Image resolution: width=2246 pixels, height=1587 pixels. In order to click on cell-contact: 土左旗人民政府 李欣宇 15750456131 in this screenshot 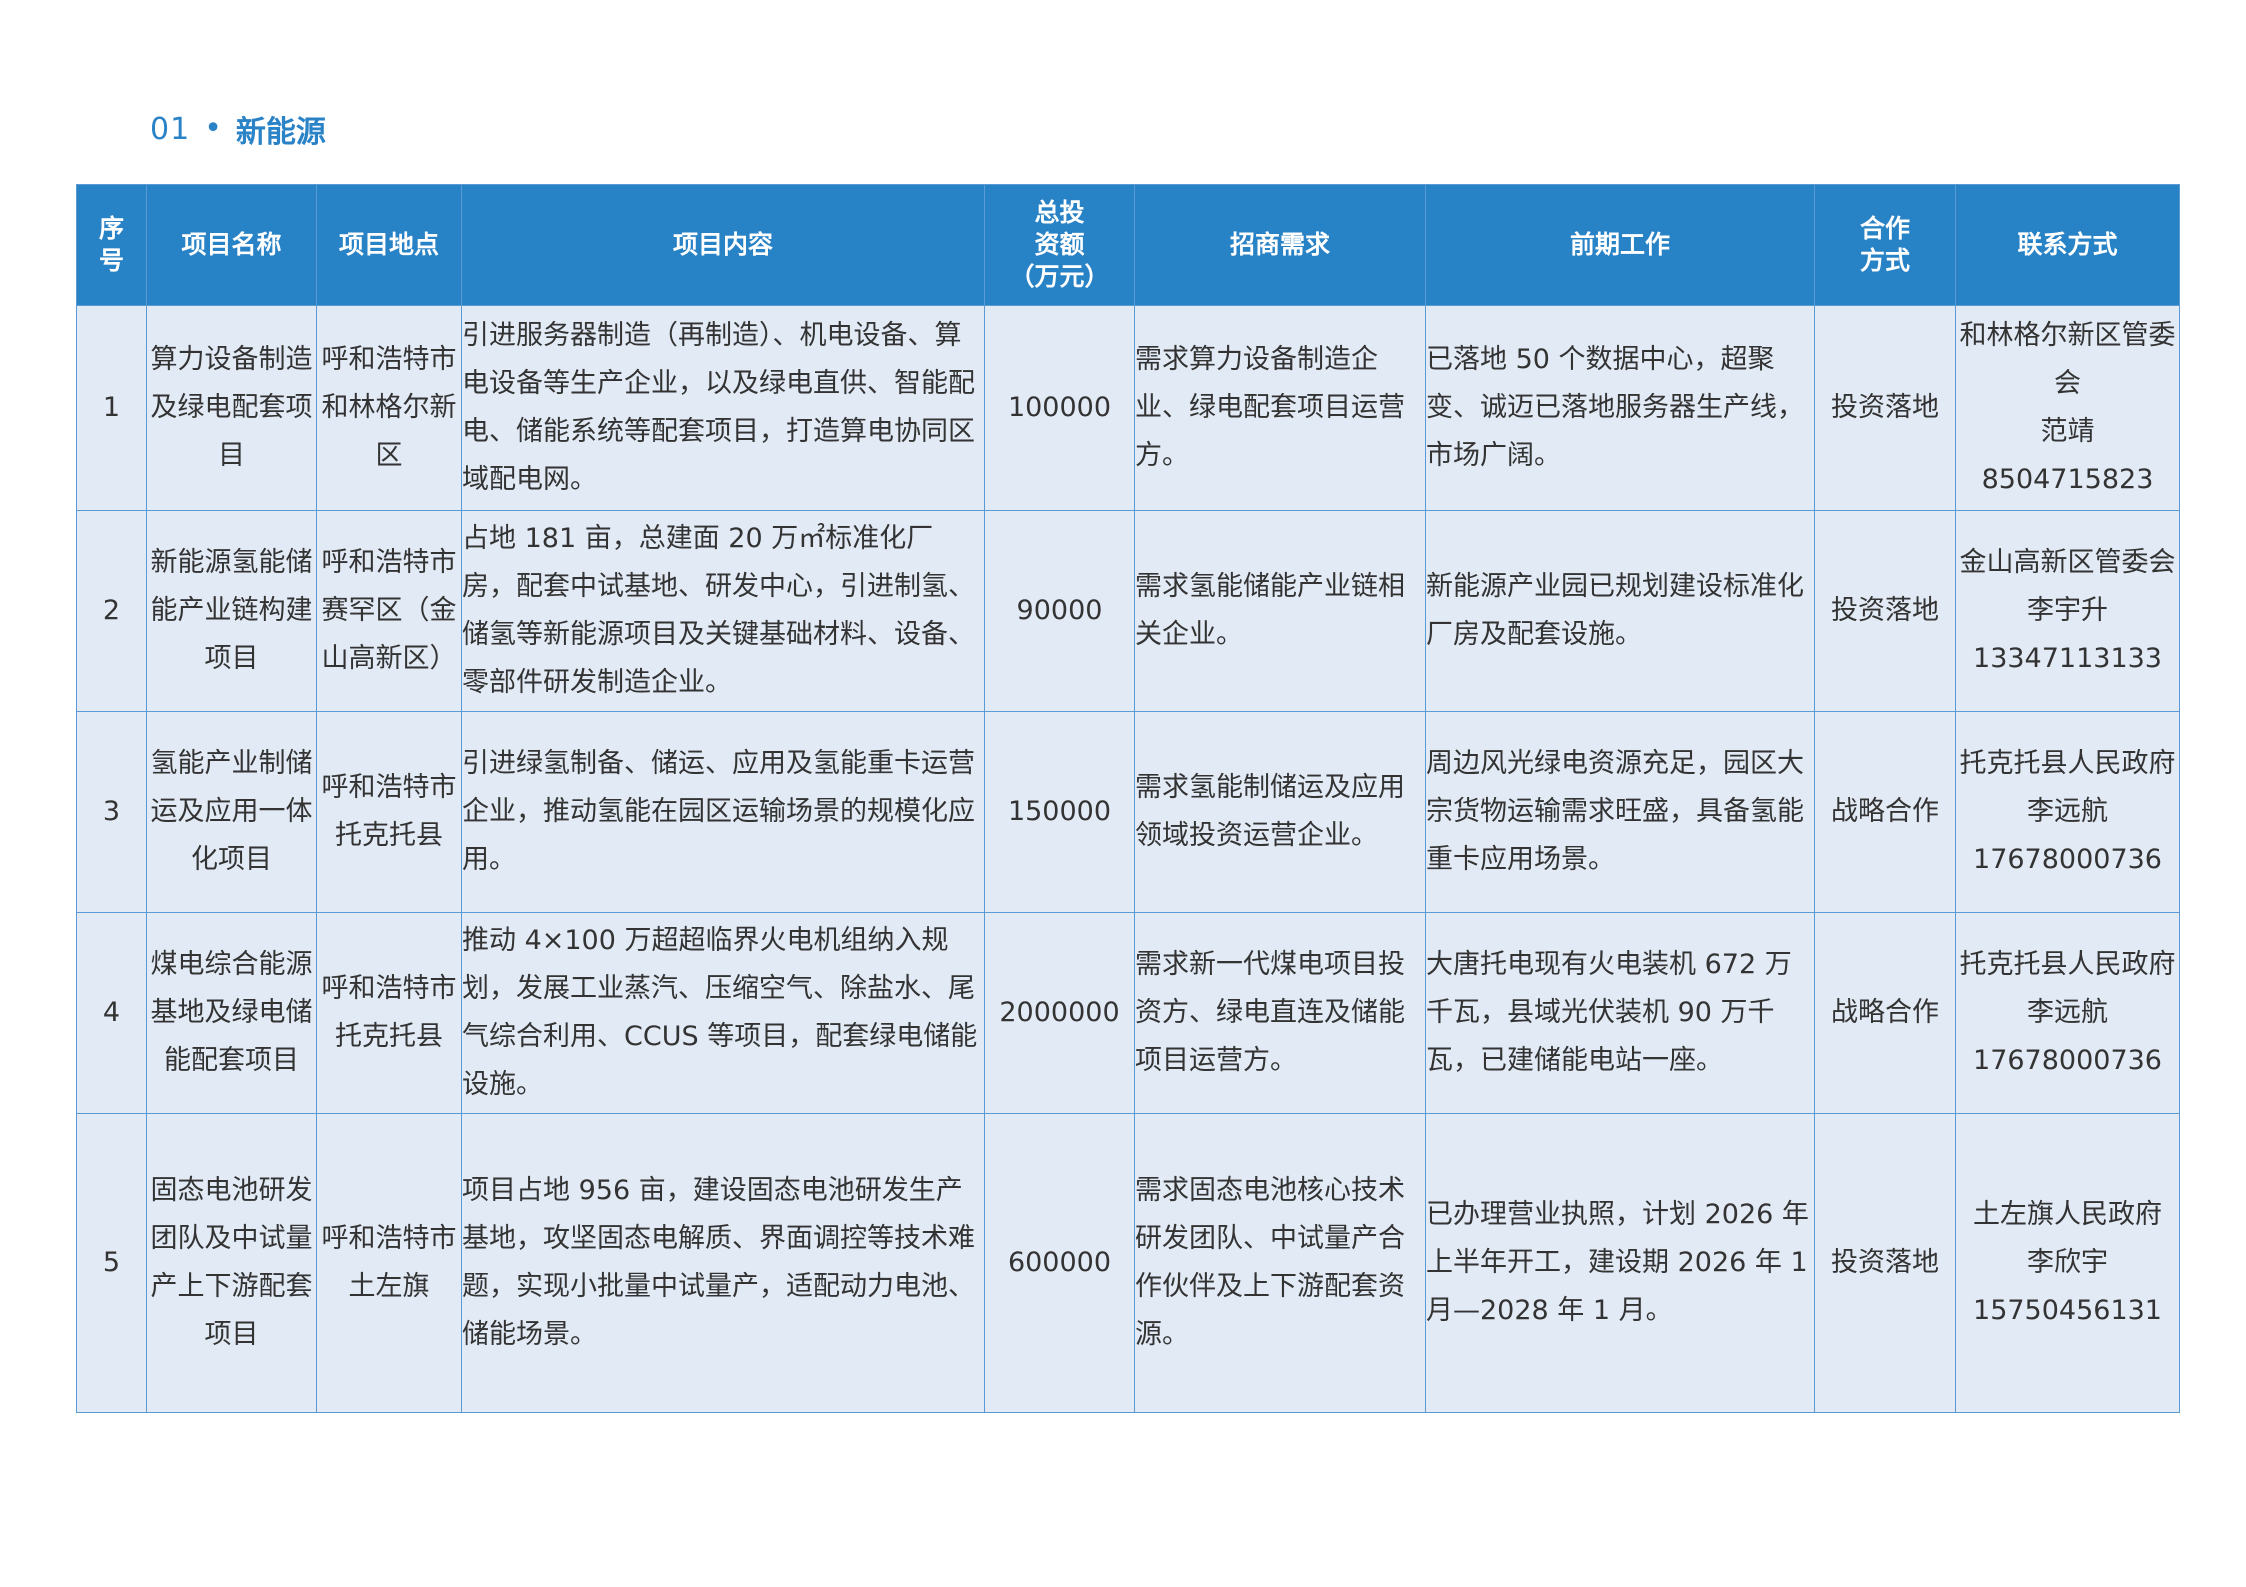, I will do `click(2067, 1263)`.